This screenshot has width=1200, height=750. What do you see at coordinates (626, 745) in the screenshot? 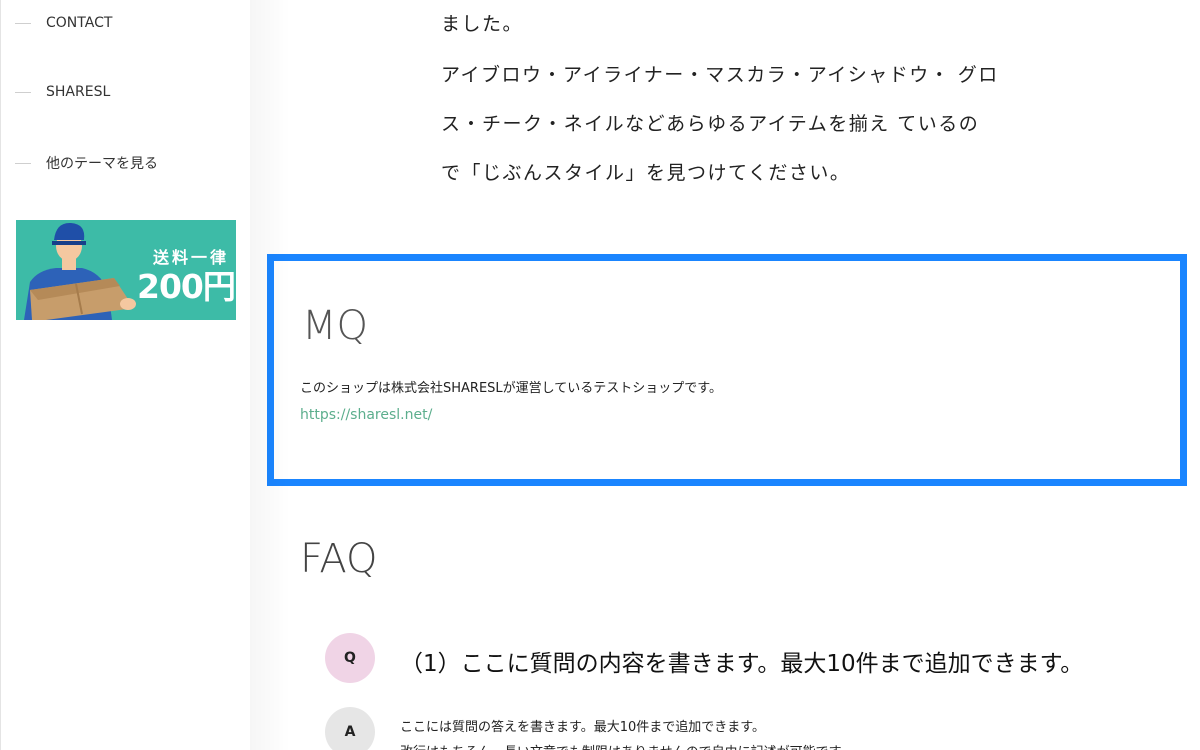
I see `faq-answer-continued: 改行はもちろん、長い文章でも制限はありませんので自由に記述が可能です。` at bounding box center [626, 745].